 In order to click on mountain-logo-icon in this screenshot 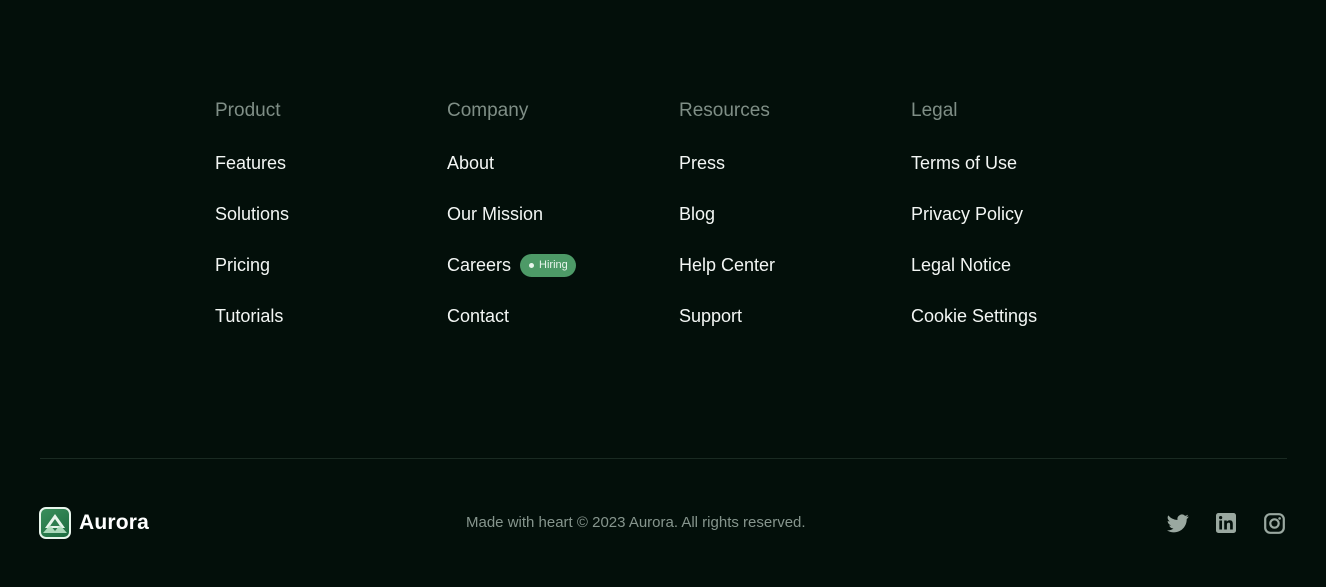, I will do `click(55, 523)`.